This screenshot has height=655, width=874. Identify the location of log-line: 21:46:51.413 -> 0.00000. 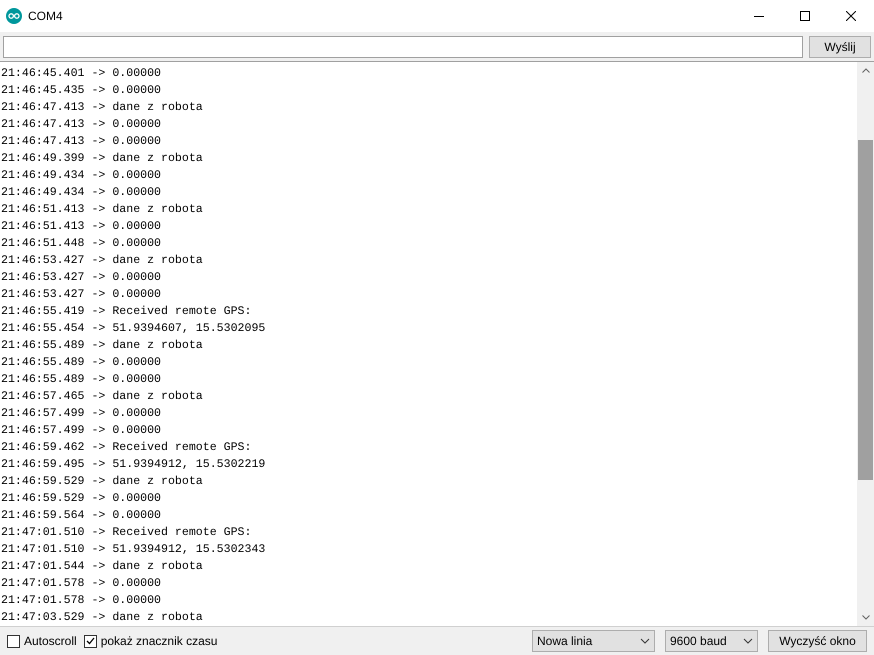
(81, 227).